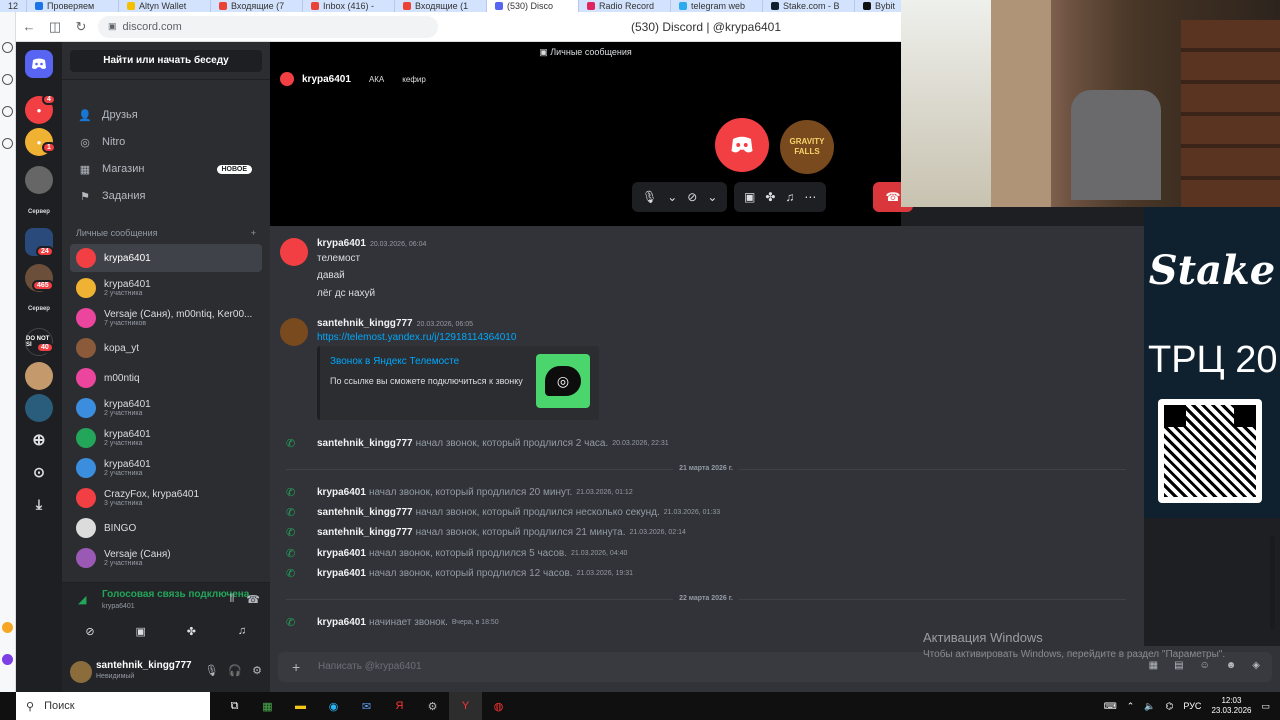 This screenshot has height=720, width=1280. Describe the element at coordinates (39, 440) in the screenshot. I see `add-server-icon: ⊕` at that location.